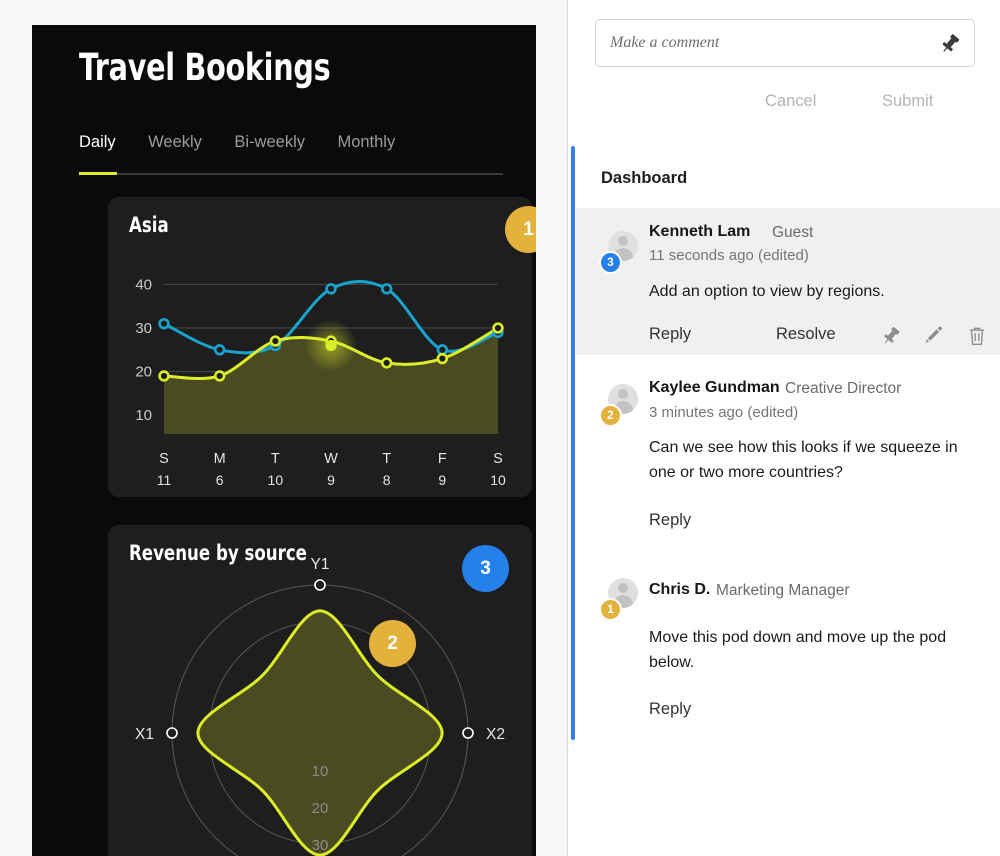 Image resolution: width=1000 pixels, height=856 pixels. Describe the element at coordinates (495, 734) in the screenshot. I see `svg-text: X2` at that location.